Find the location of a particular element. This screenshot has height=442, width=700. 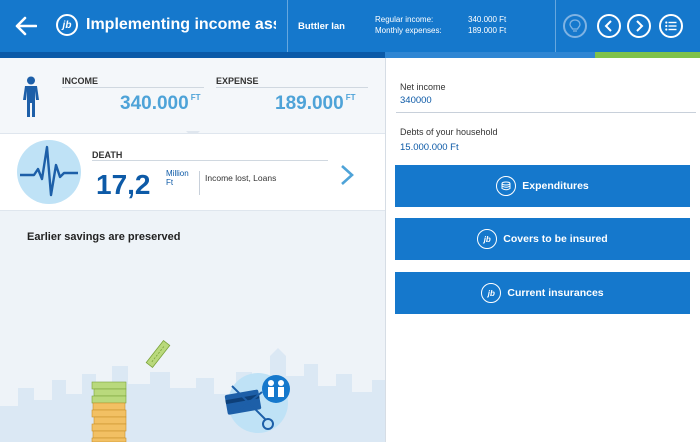

menu-button is located at coordinates (671, 26).